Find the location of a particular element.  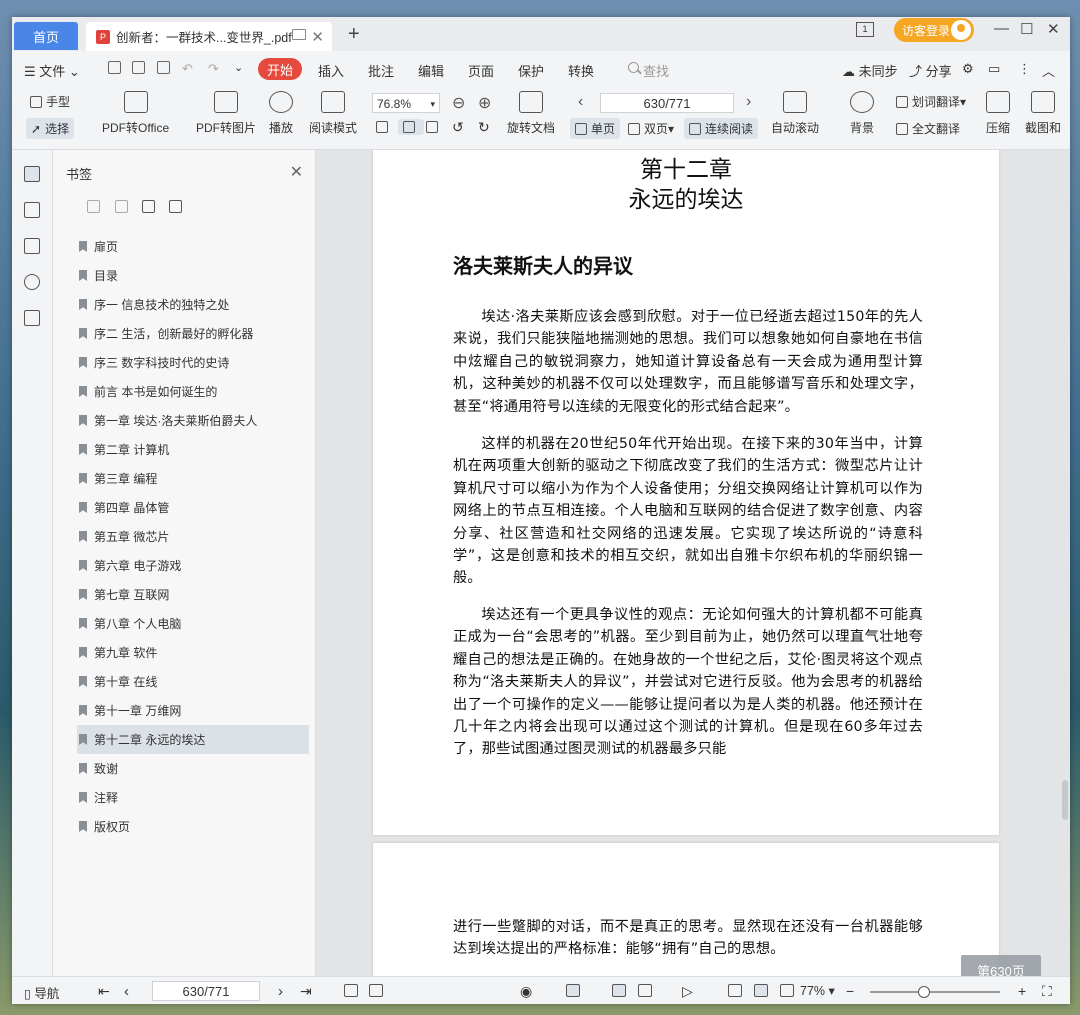

pdf-to-office-button: PDF转Office is located at coordinates (135, 113).